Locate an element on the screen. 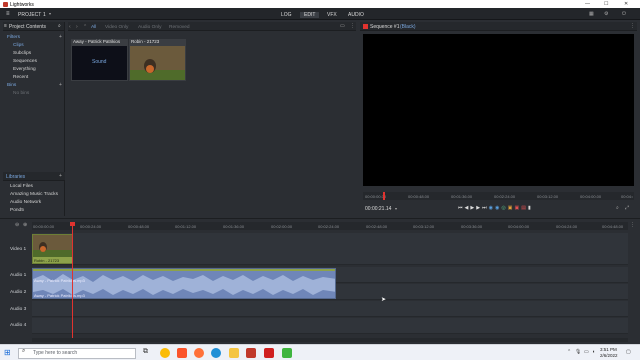  up-icon: ⌃ is located at coordinates (85, 27).